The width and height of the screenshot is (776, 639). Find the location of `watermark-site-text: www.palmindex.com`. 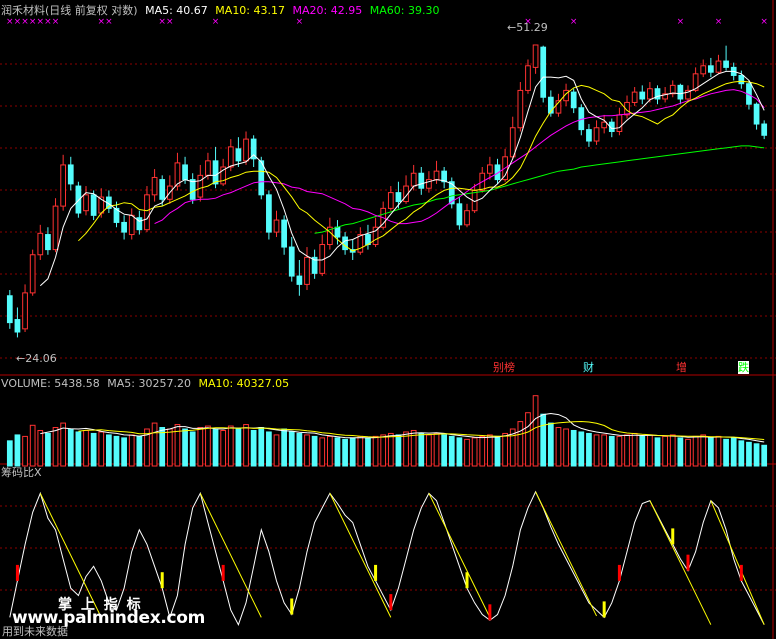

watermark-site-text: www.palmindex.com is located at coordinates (109, 618).